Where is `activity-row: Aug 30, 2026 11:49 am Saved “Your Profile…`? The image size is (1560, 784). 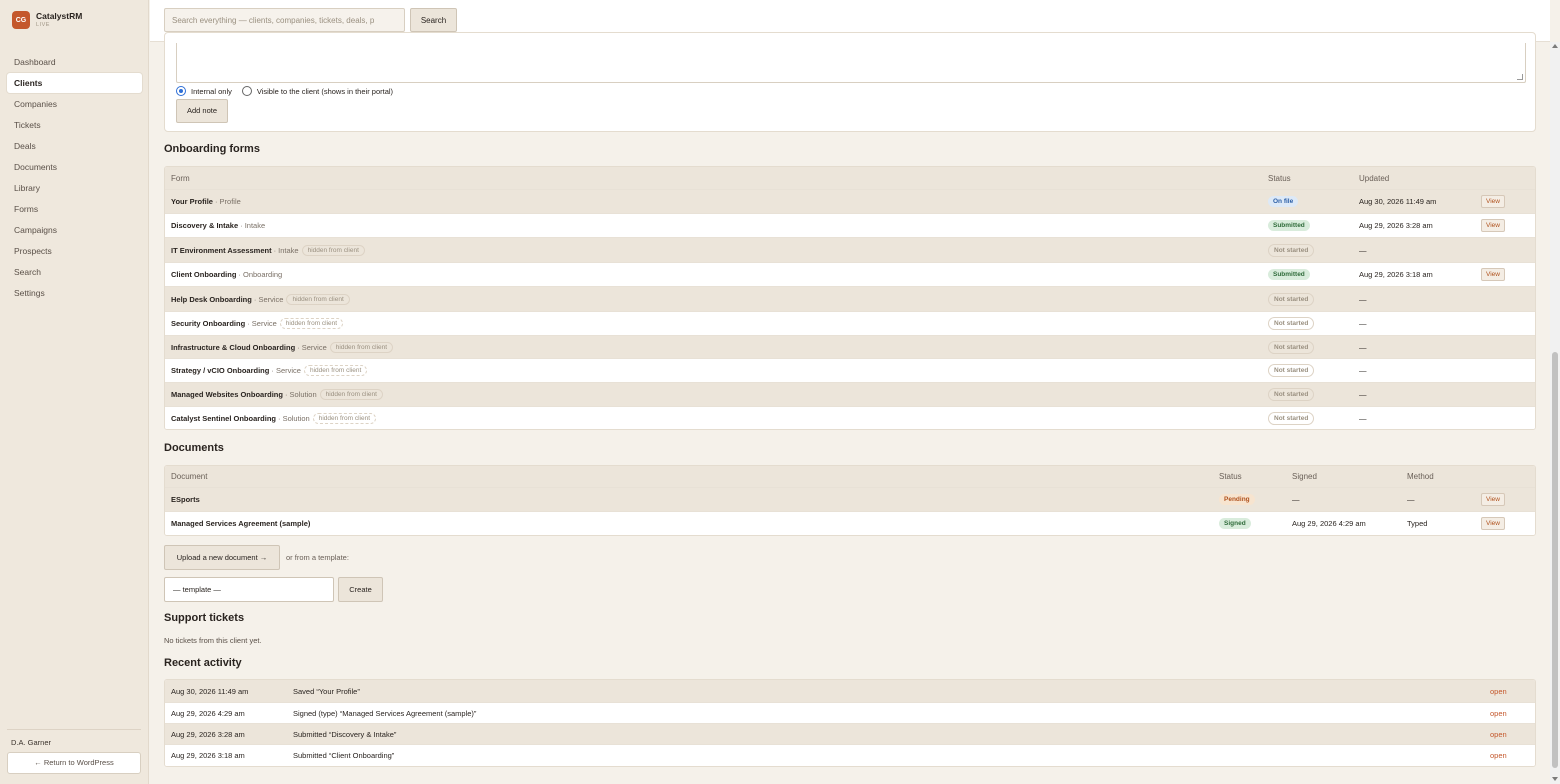
activity-row: Aug 30, 2026 11:49 am Saved “Your Profile… is located at coordinates (850, 691).